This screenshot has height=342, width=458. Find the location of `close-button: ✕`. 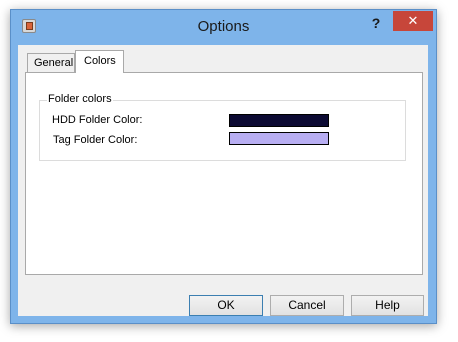

close-button: ✕ is located at coordinates (413, 21).